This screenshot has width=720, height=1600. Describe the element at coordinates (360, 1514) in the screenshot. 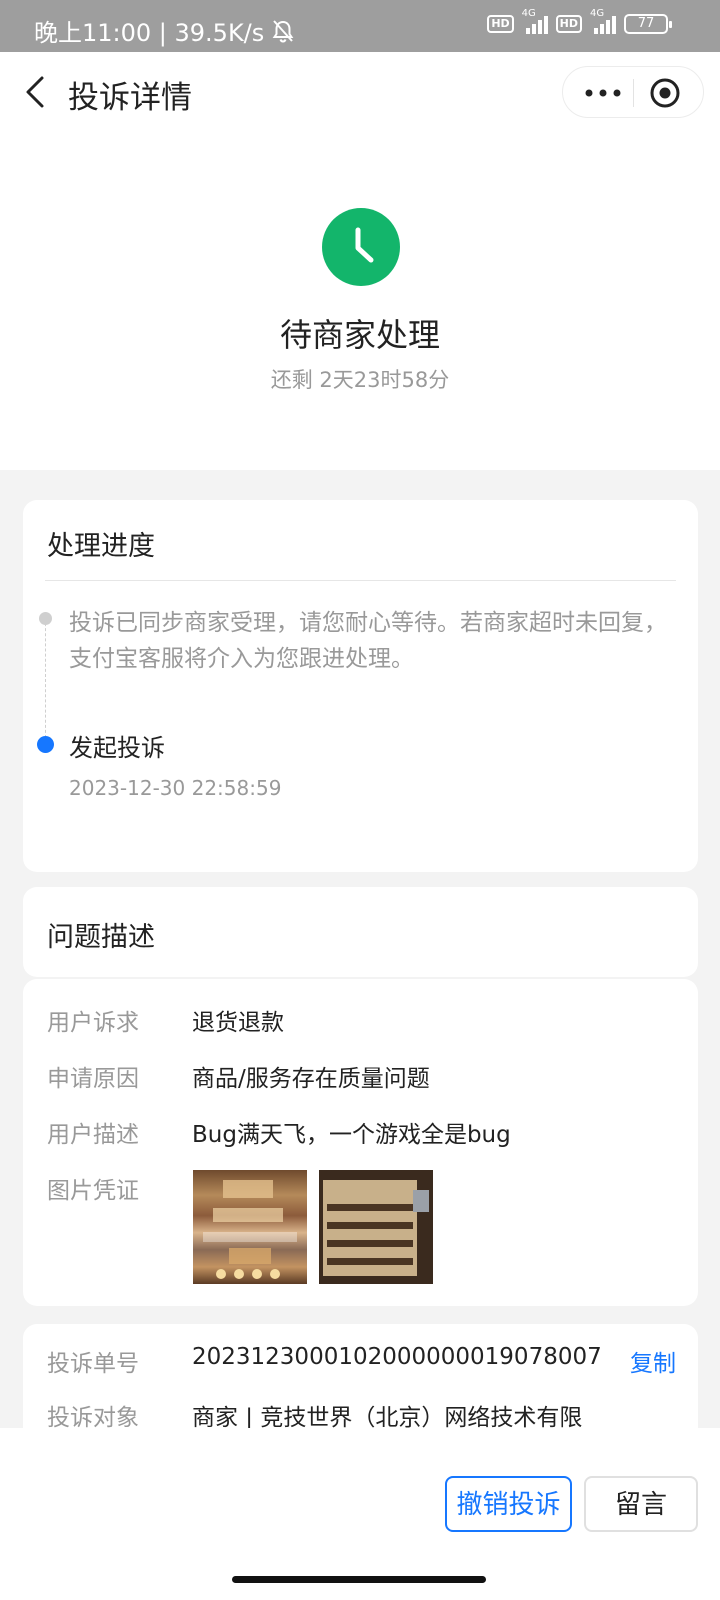

I see `bottom-action-bar: 撤销投诉 留言` at that location.